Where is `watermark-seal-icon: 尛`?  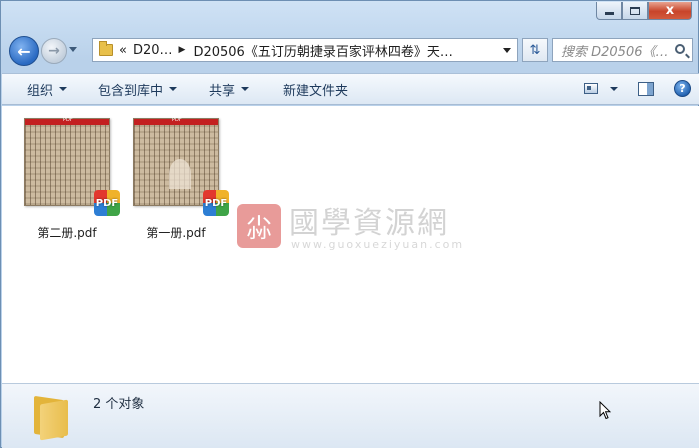 watermark-seal-icon: 尛 is located at coordinates (259, 226).